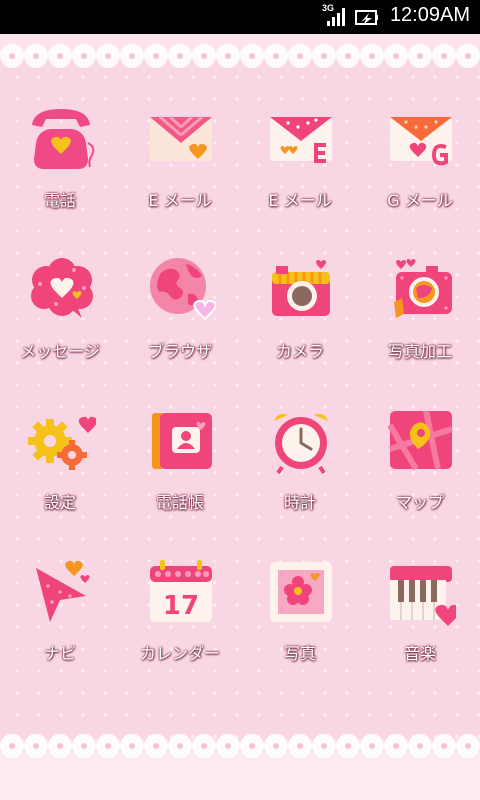 The image size is (480, 800). What do you see at coordinates (299, 351) in the screenshot?
I see `app-label: カメラ` at bounding box center [299, 351].